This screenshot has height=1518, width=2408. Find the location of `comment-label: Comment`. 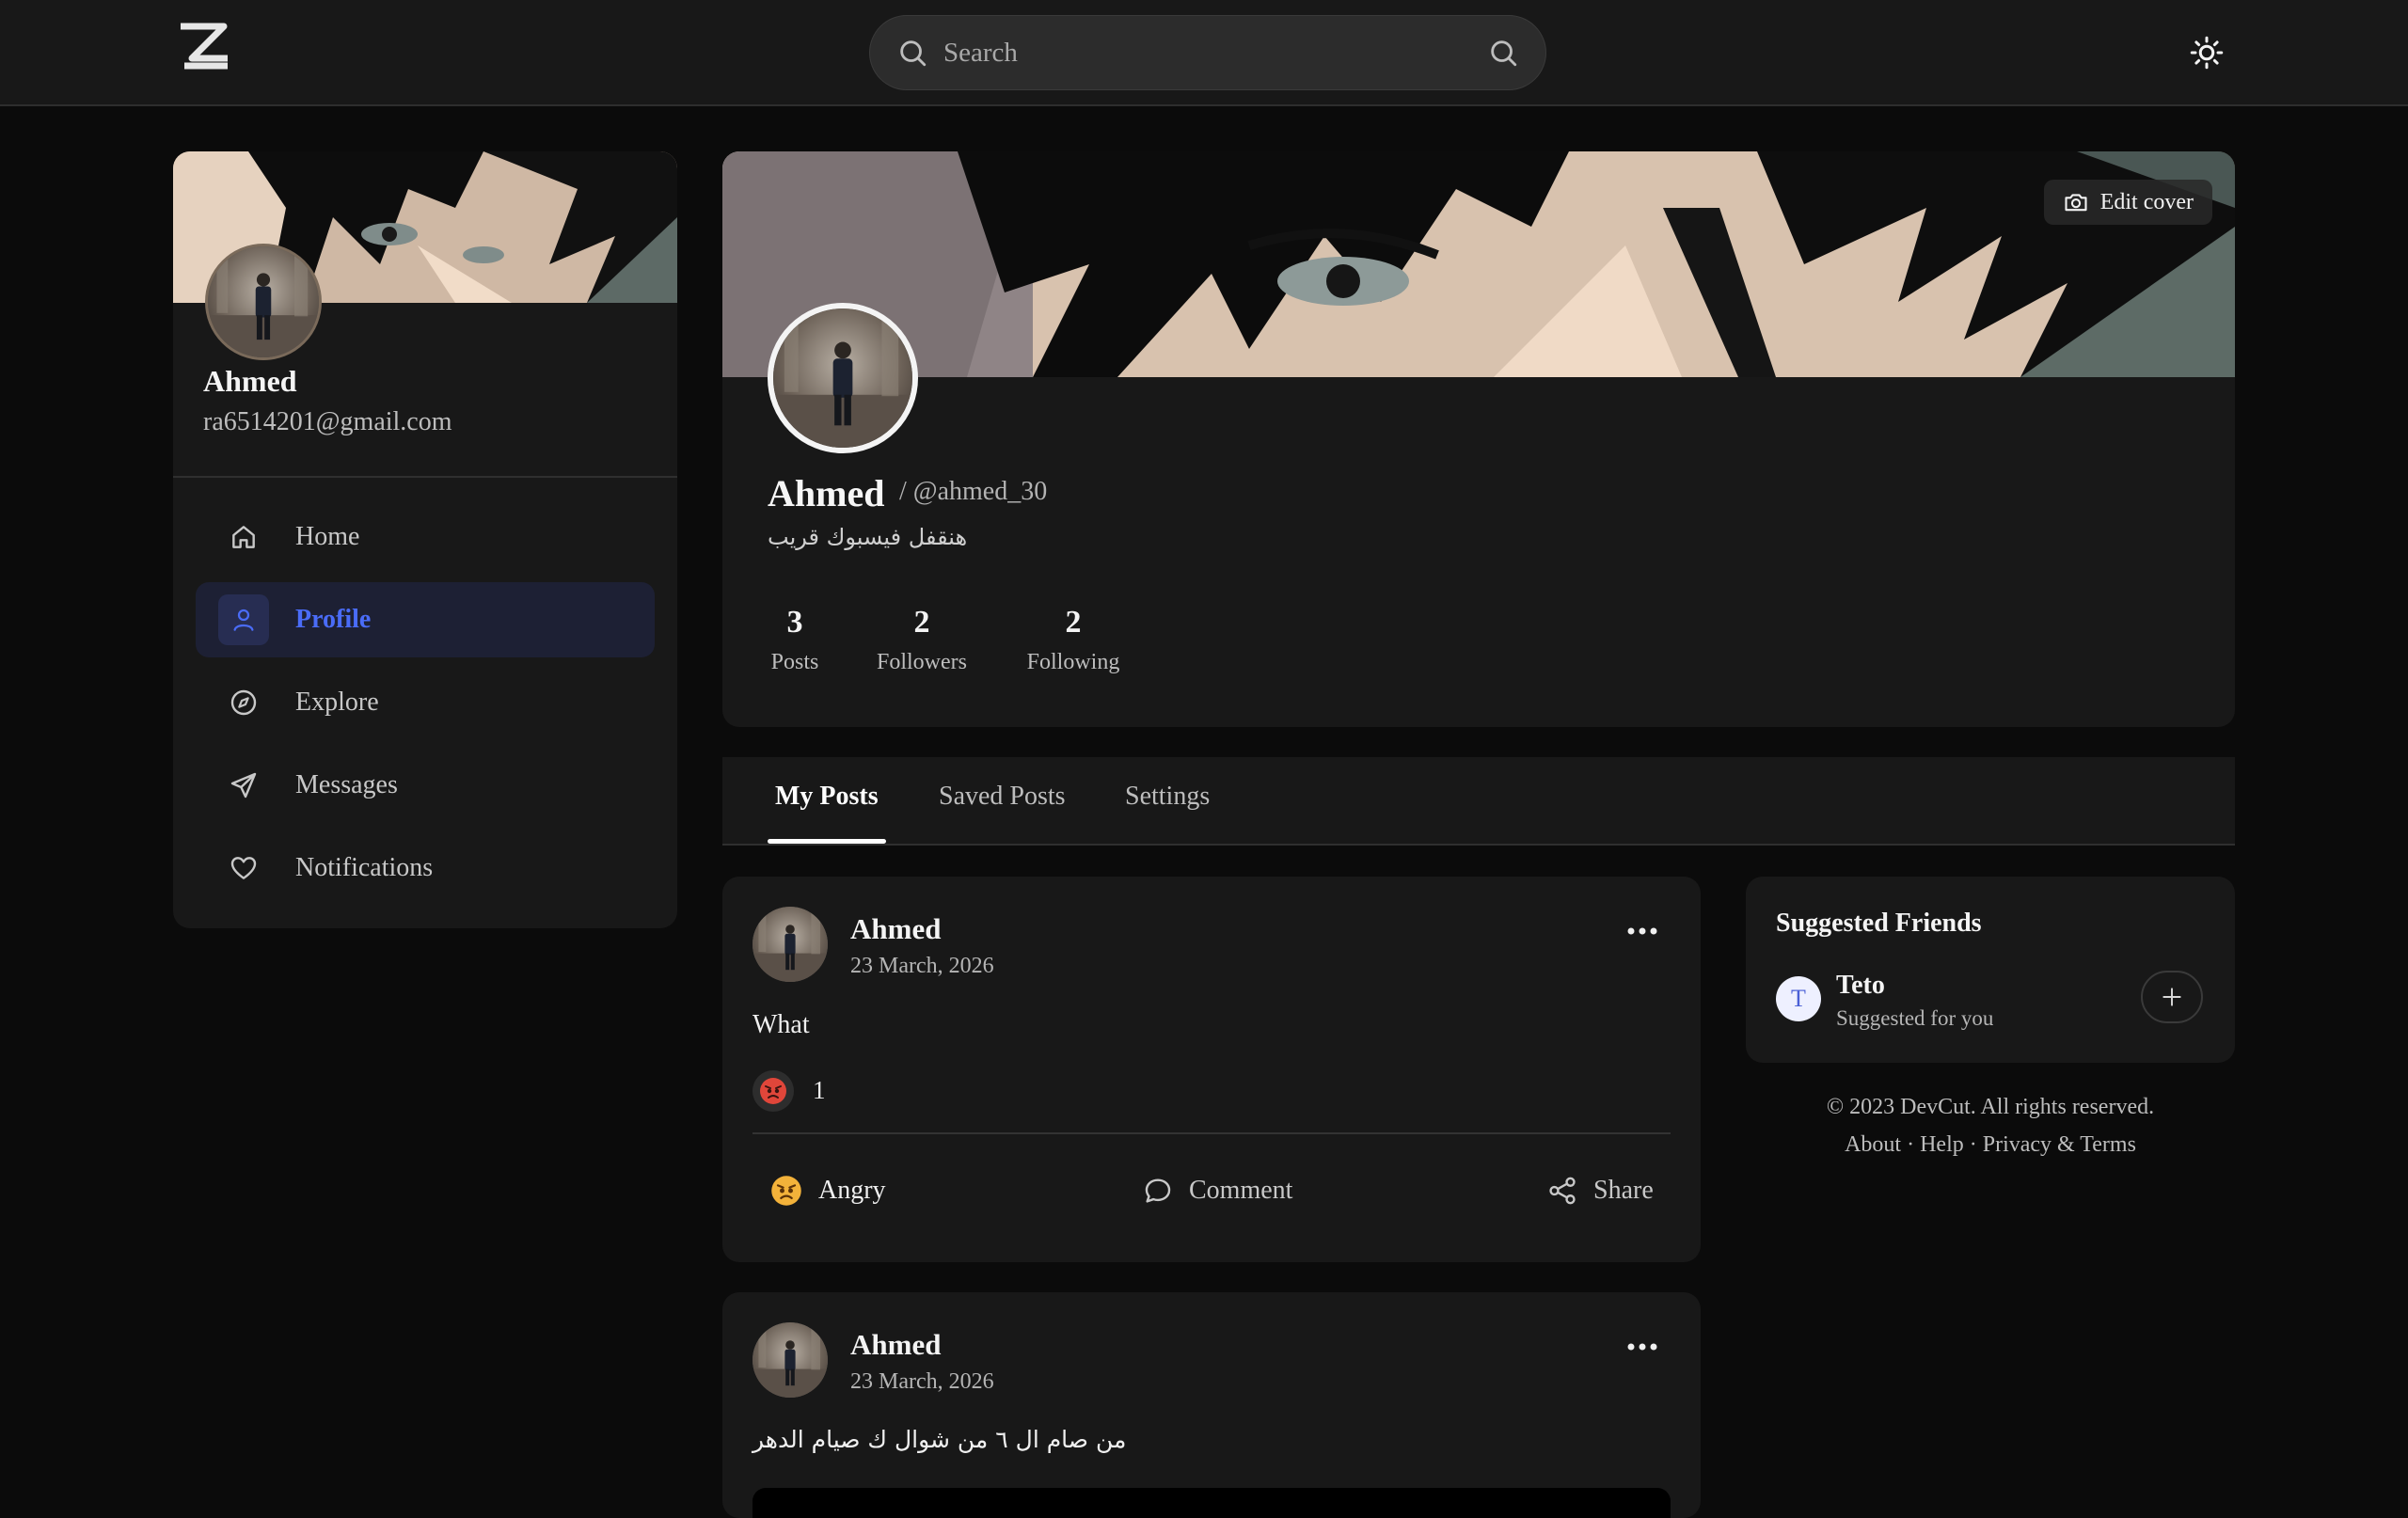

comment-label: Comment is located at coordinates (1241, 1191).